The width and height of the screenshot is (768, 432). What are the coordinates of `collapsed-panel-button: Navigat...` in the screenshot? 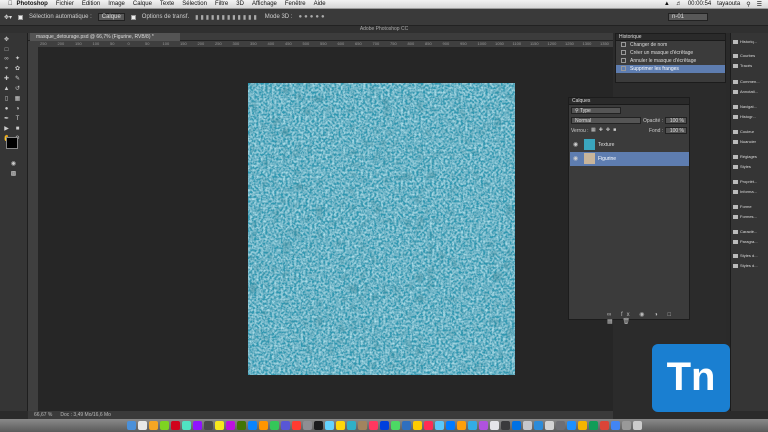 It's located at (750, 106).